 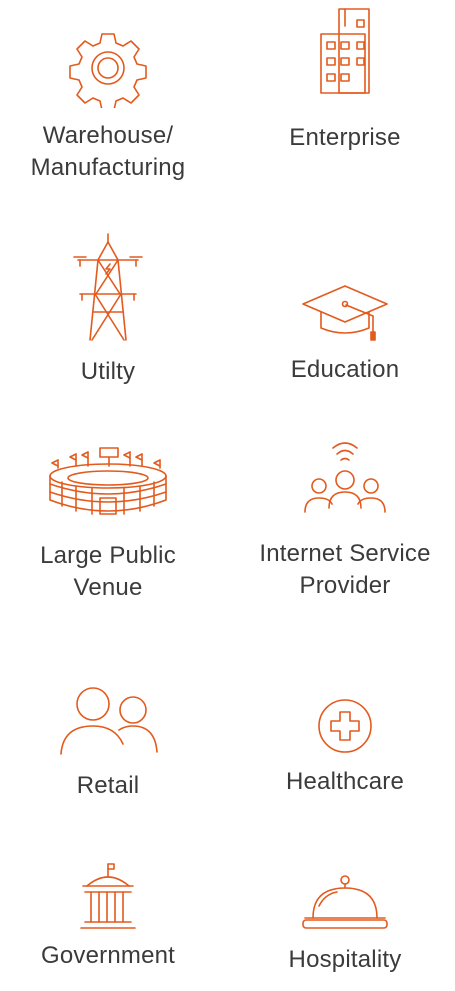 What do you see at coordinates (345, 480) in the screenshot?
I see `connected-people-icon` at bounding box center [345, 480].